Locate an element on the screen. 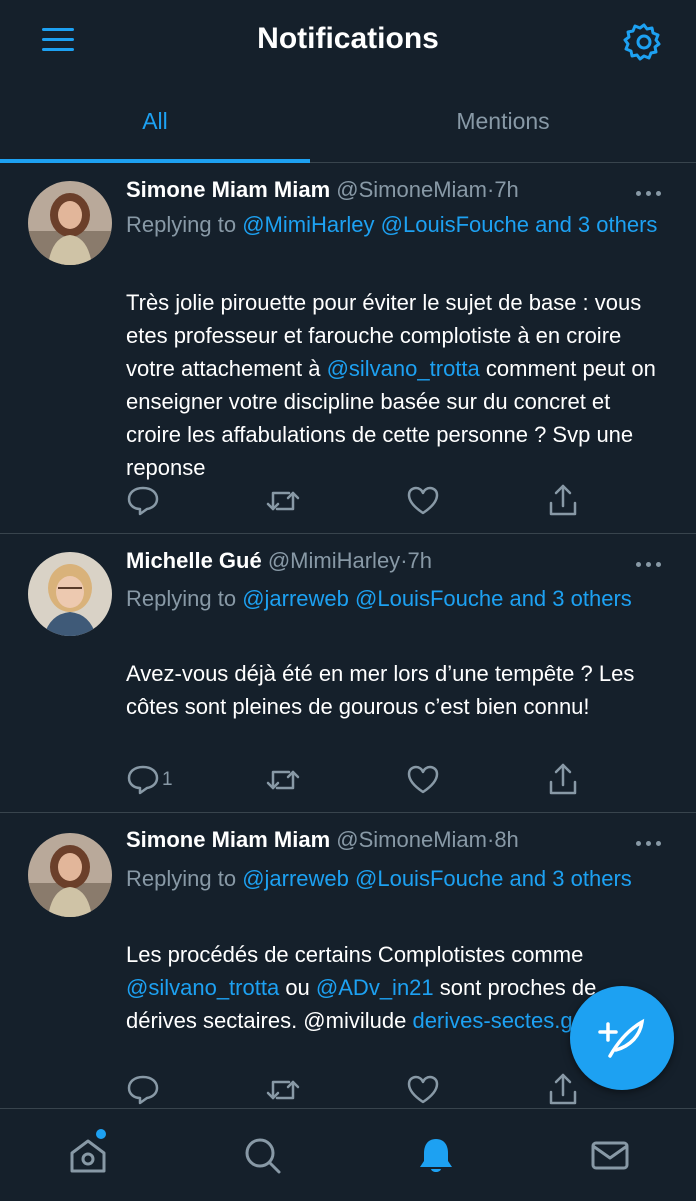 Image resolution: width=696 pixels, height=1201 pixels. compose-tweet-icon is located at coordinates (621, 1038).